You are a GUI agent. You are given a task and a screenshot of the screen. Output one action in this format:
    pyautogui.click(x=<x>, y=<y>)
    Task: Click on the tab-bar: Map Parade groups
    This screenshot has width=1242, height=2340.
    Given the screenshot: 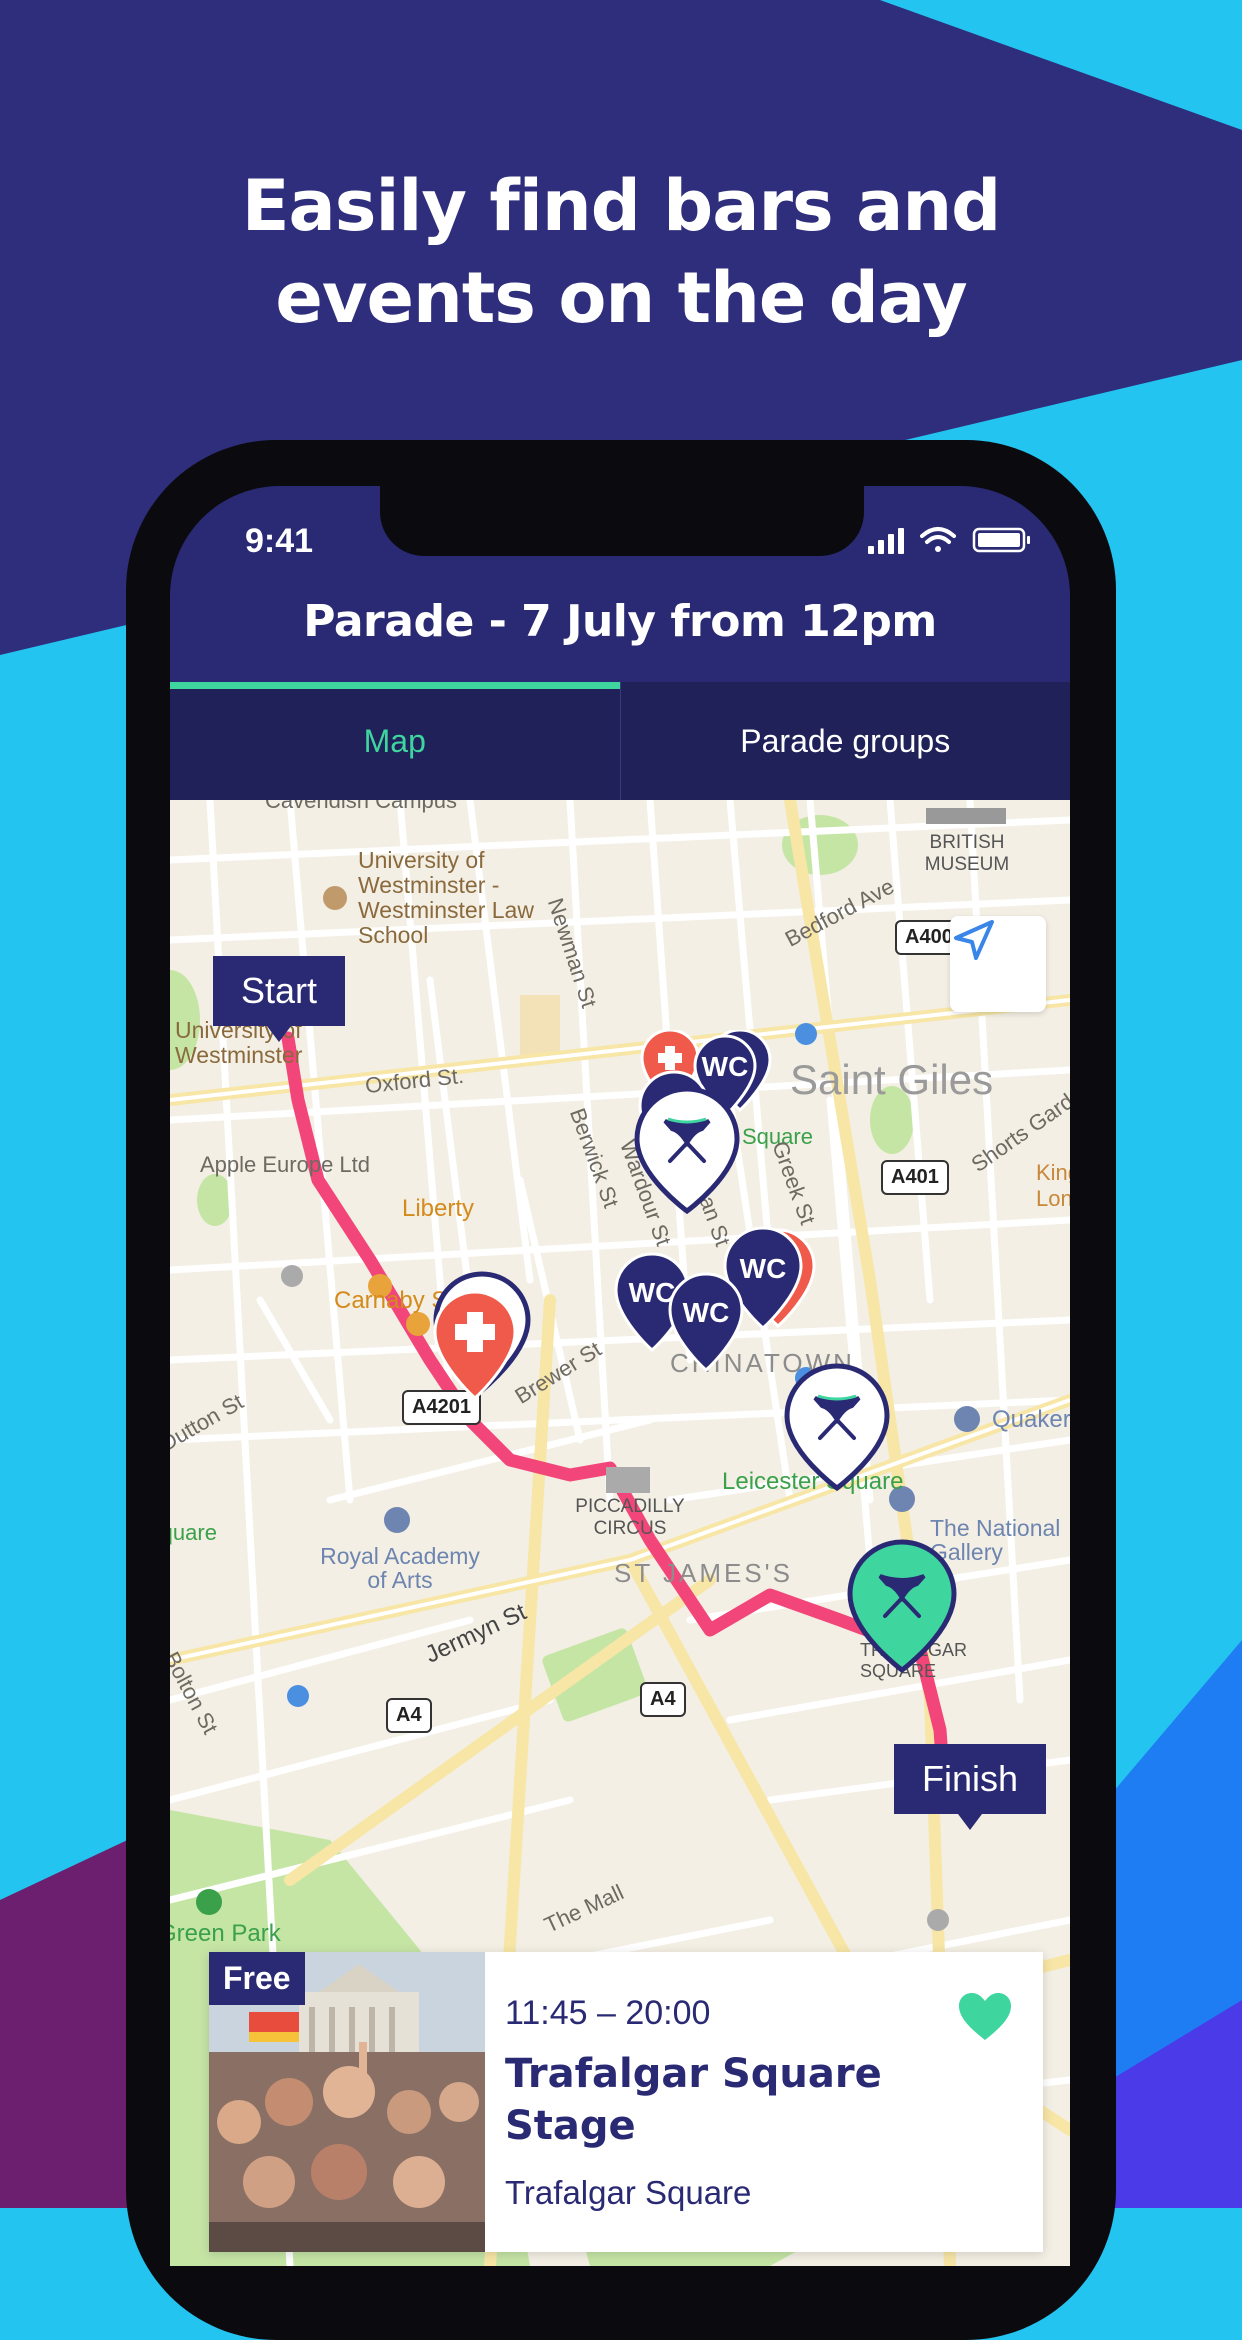 What is the action you would take?
    pyautogui.click(x=620, y=741)
    